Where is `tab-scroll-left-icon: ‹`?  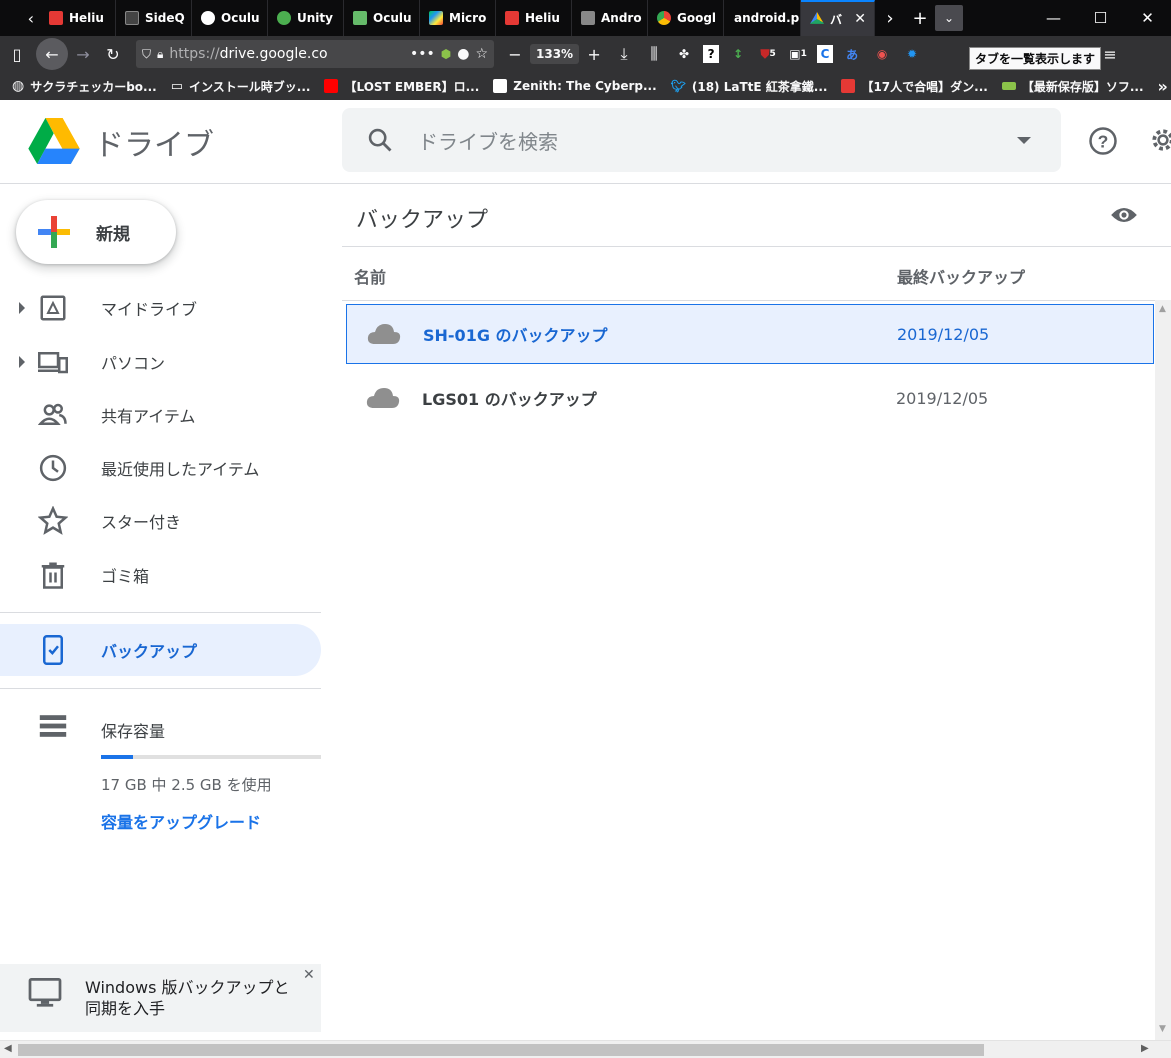 tab-scroll-left-icon: ‹ is located at coordinates (20, 18).